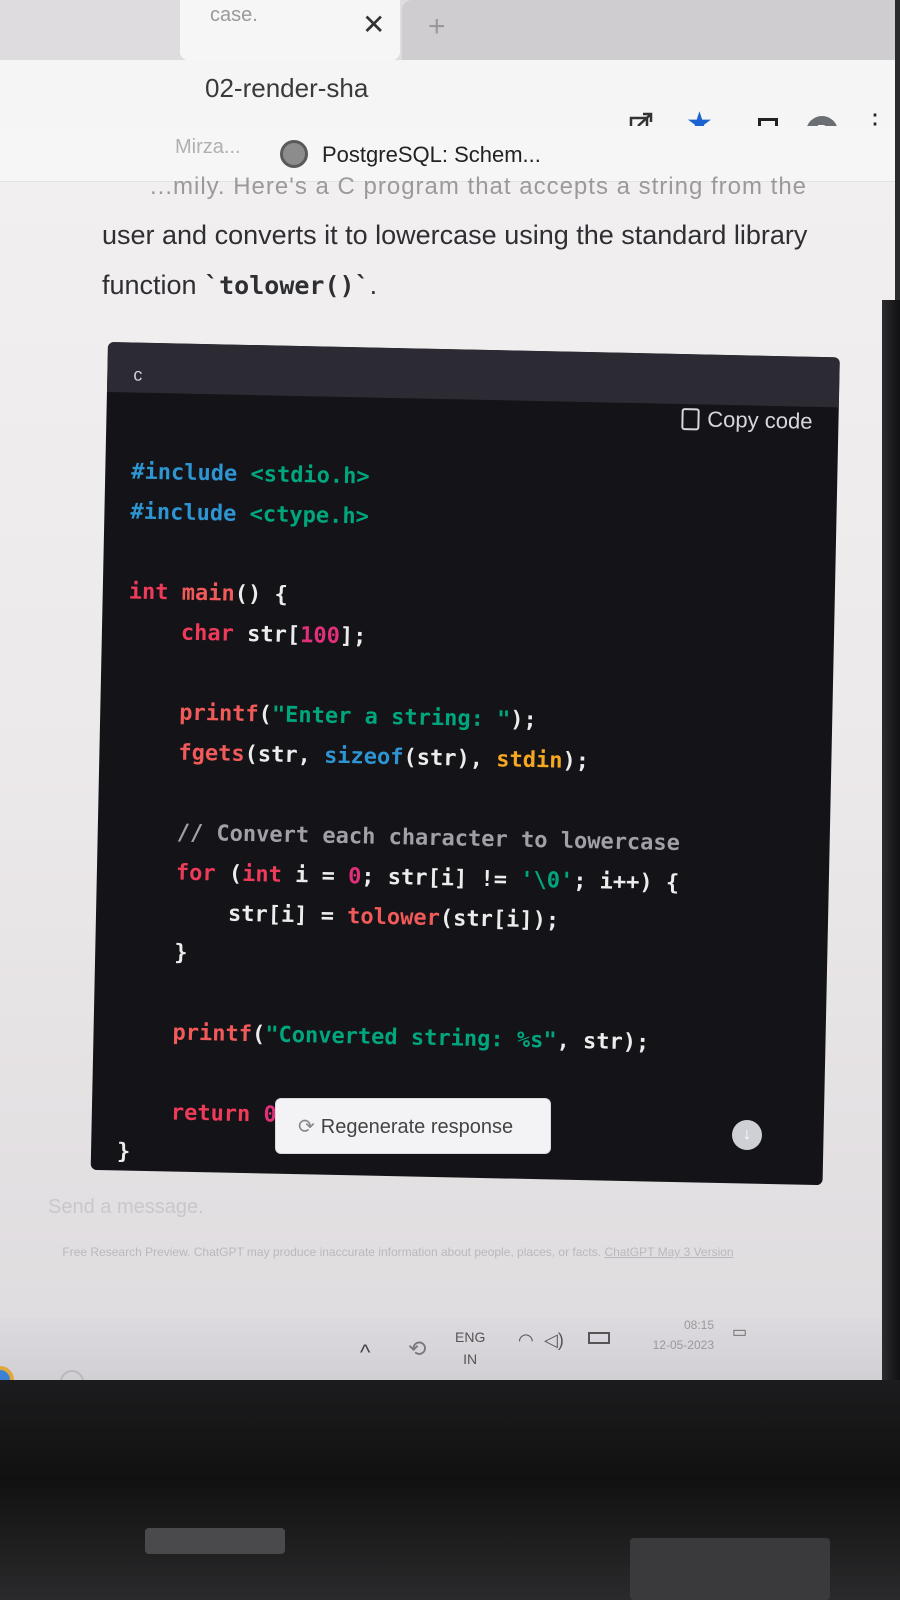 The width and height of the screenshot is (900, 1600). What do you see at coordinates (294, 154) in the screenshot?
I see `postgresql-favicon-icon` at bounding box center [294, 154].